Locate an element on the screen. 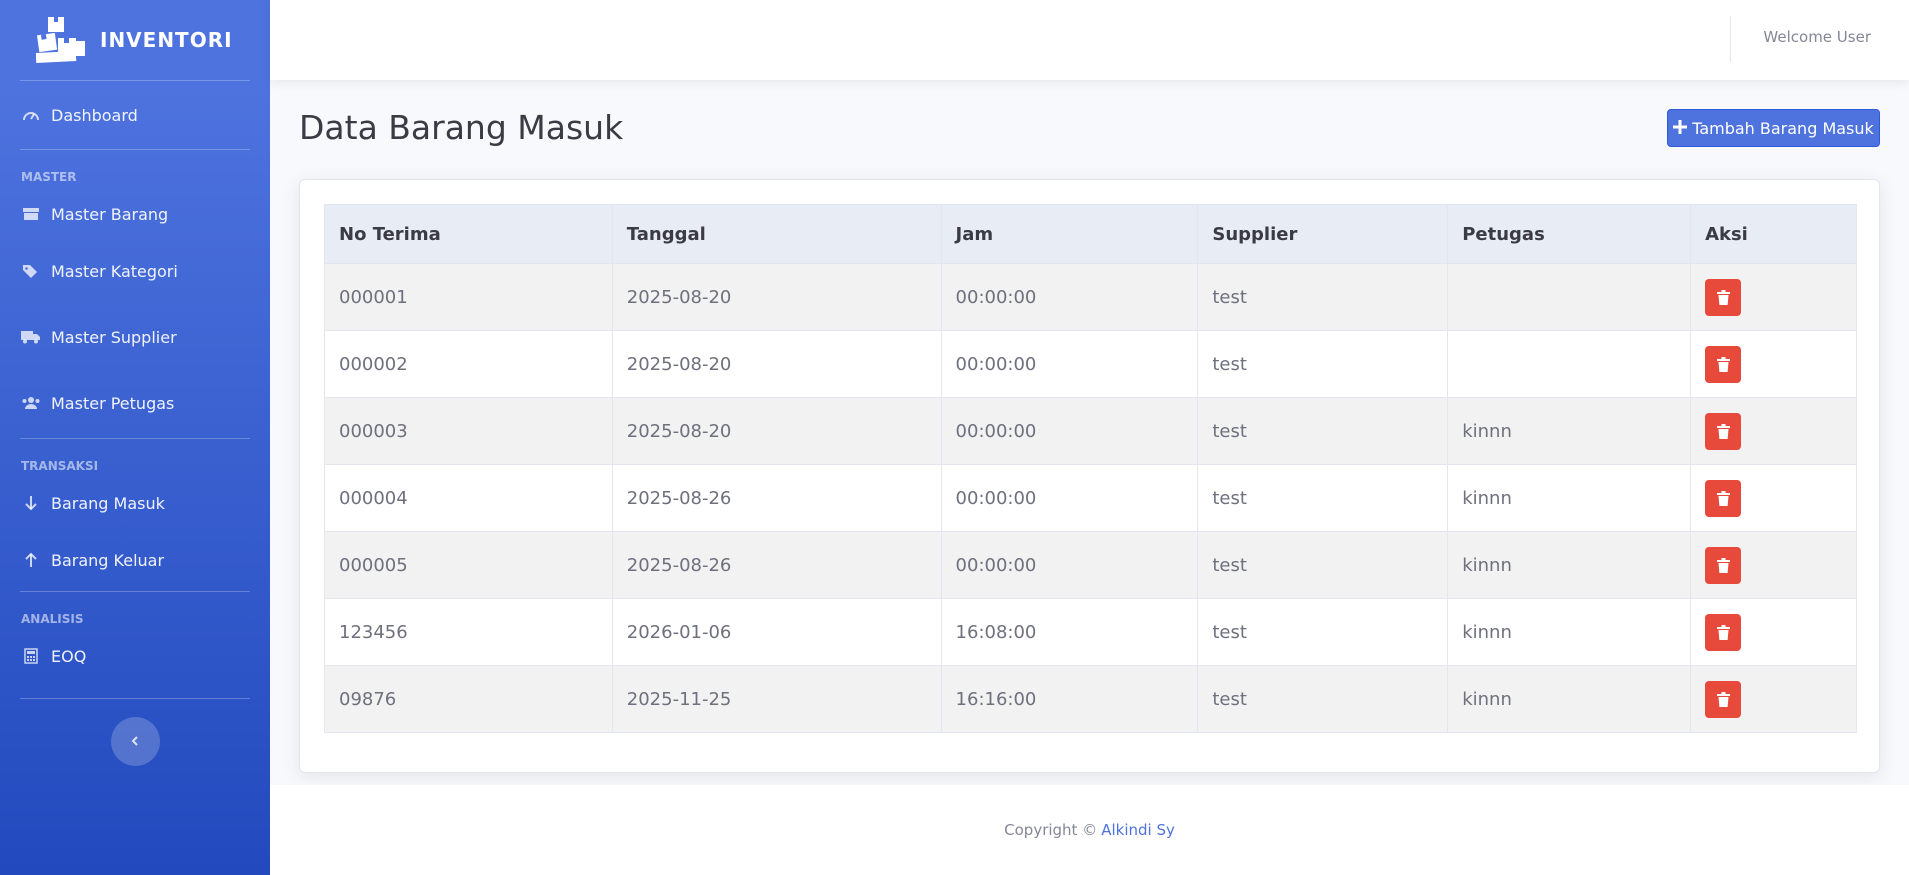 The width and height of the screenshot is (1909, 875). sidebar-item-barang-masuk: Barang Masuk is located at coordinates (135, 503).